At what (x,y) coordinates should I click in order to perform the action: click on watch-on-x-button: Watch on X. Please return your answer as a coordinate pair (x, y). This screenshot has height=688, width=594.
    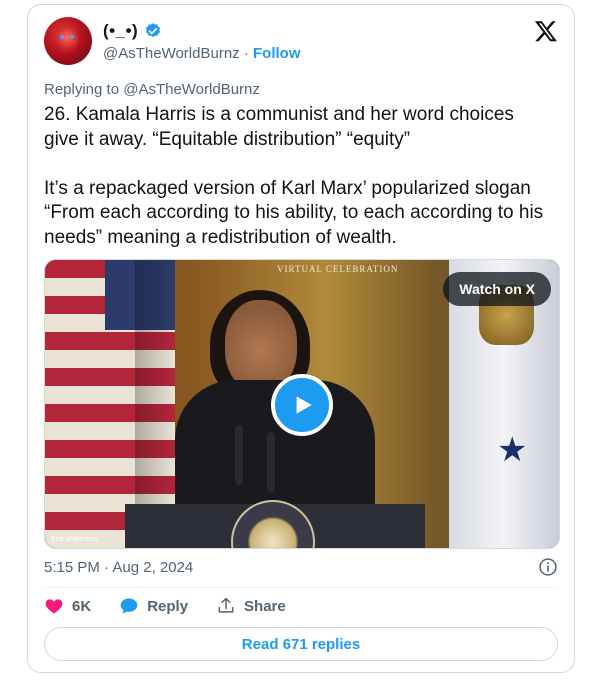
    Looking at the image, I should click on (497, 289).